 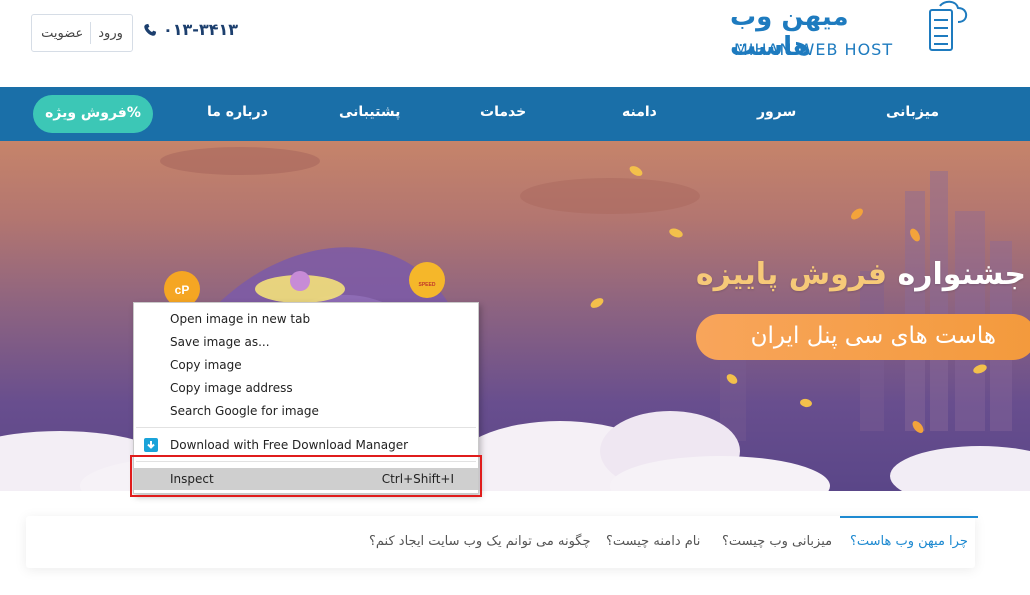 I want to click on banner-title-part2: فروش پاییزه, so click(x=791, y=274).